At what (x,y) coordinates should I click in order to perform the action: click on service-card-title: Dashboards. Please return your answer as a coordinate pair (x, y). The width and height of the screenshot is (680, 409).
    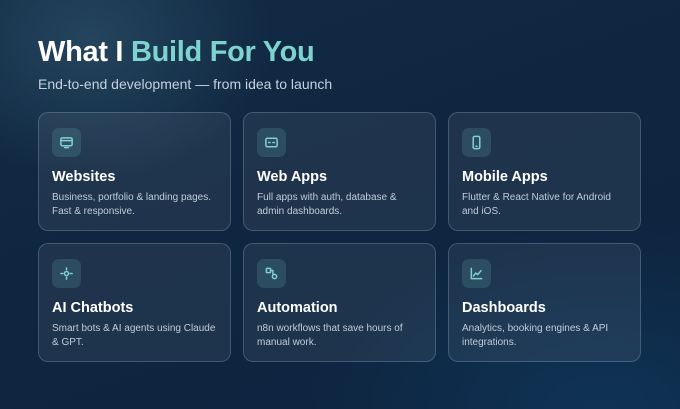
    Looking at the image, I should click on (504, 308).